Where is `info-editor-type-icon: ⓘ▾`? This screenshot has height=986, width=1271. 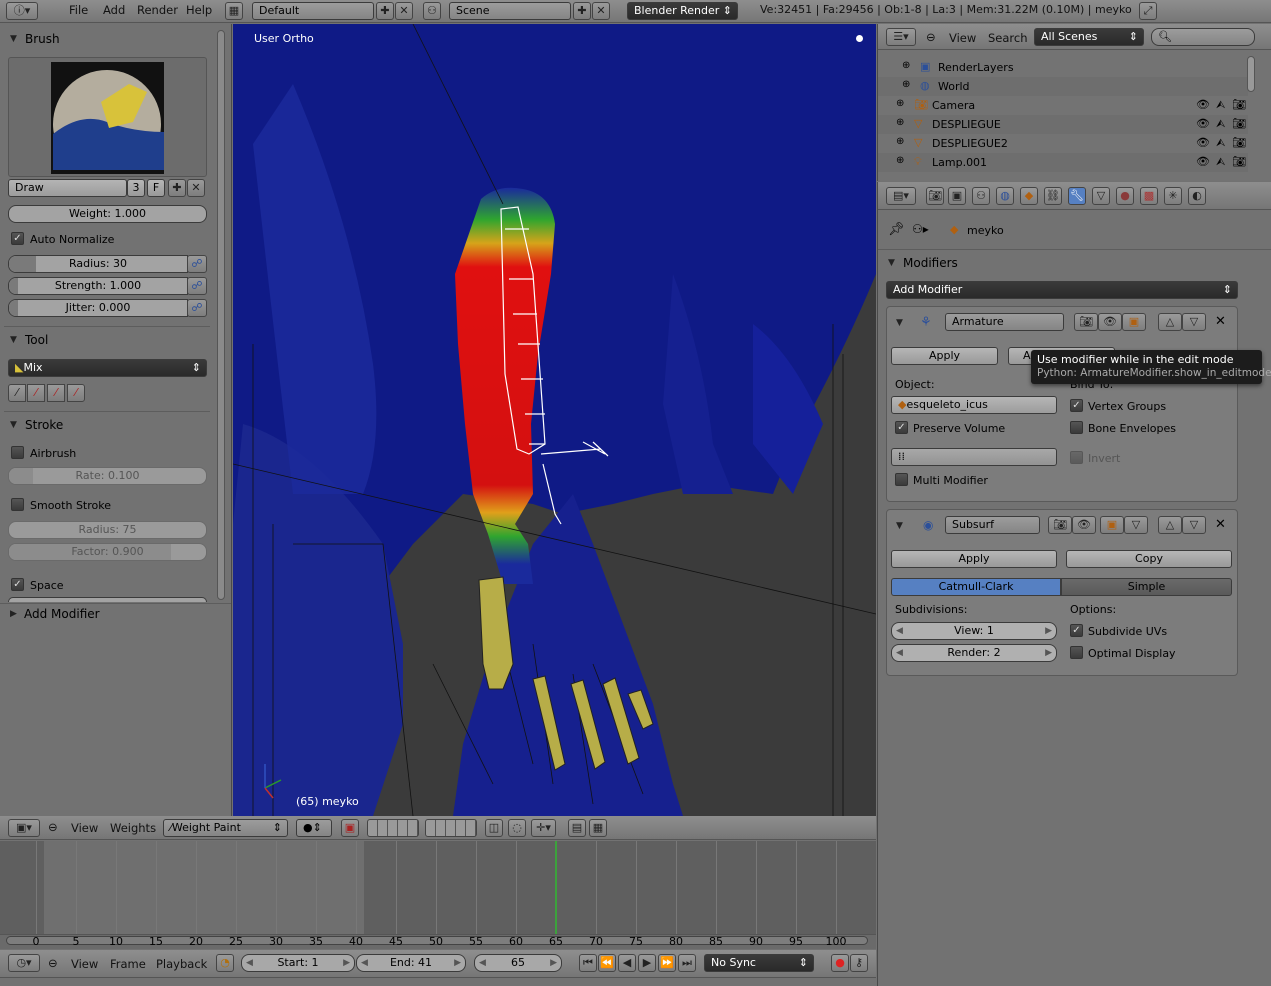 info-editor-type-icon: ⓘ▾ is located at coordinates (22, 11).